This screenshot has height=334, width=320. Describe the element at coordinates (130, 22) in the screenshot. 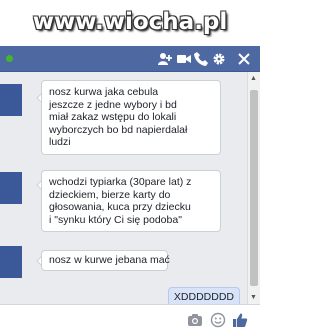

I see `site-watermark: www.wiocha.pl` at that location.